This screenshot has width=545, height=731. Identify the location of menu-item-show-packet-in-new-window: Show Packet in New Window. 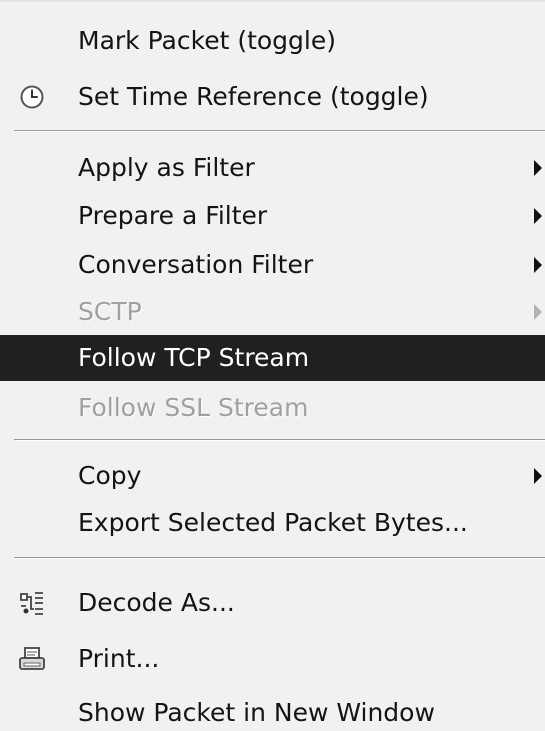
(272, 710).